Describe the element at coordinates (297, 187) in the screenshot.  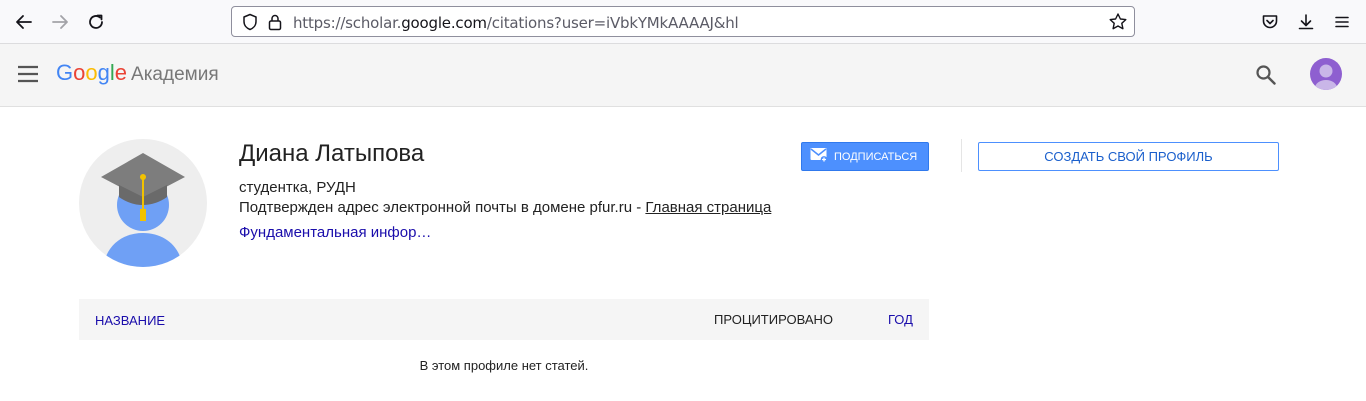
I see `profile-affiliation: студентка, РУДН` at that location.